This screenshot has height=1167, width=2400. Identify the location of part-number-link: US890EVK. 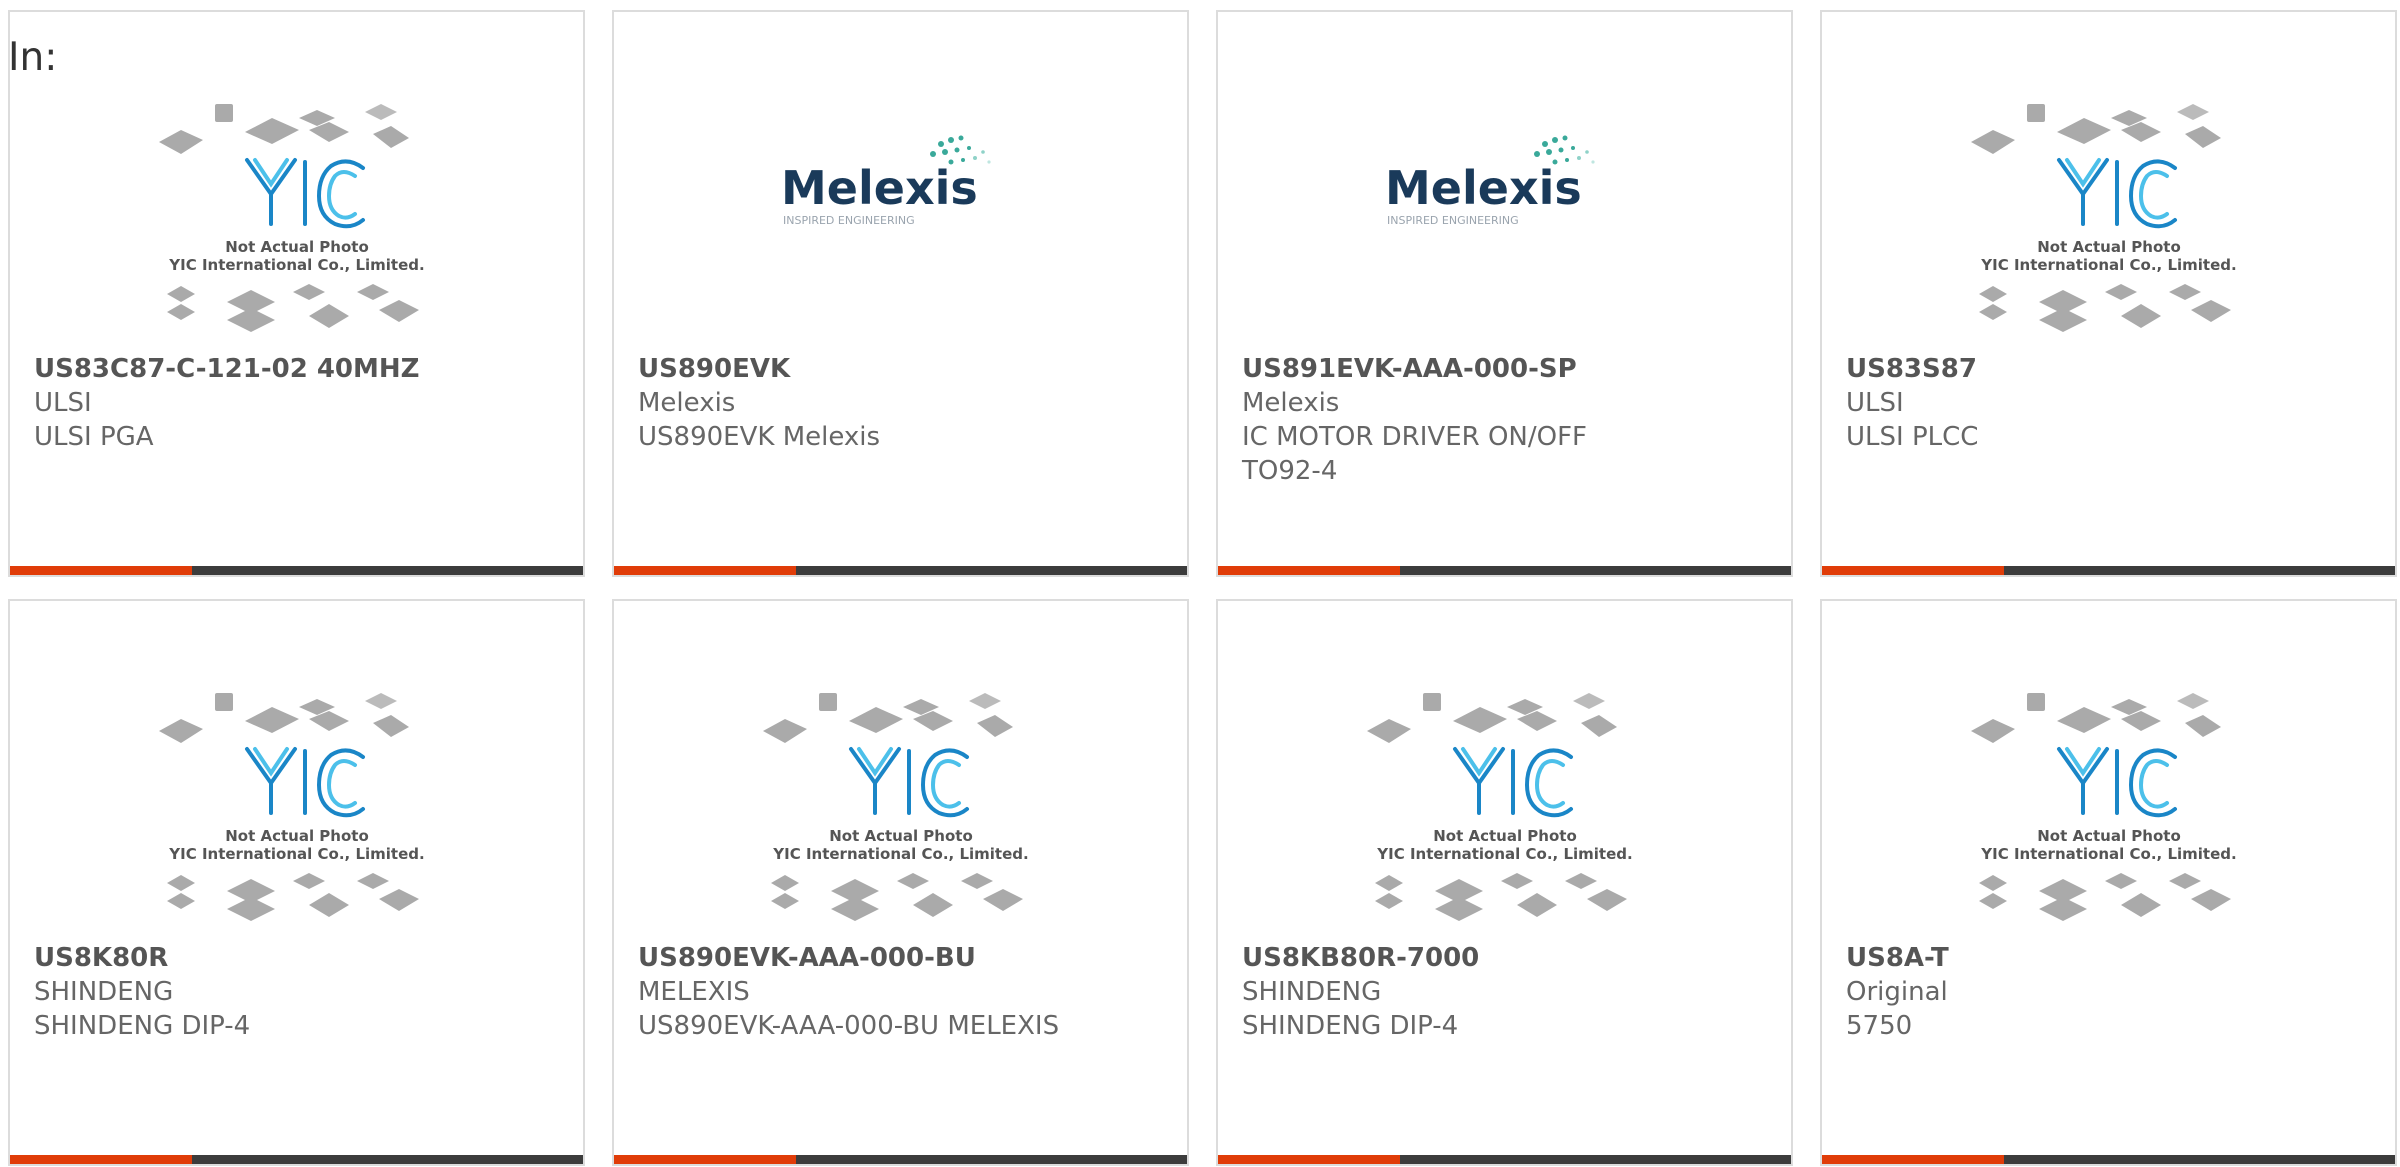
(904, 369).